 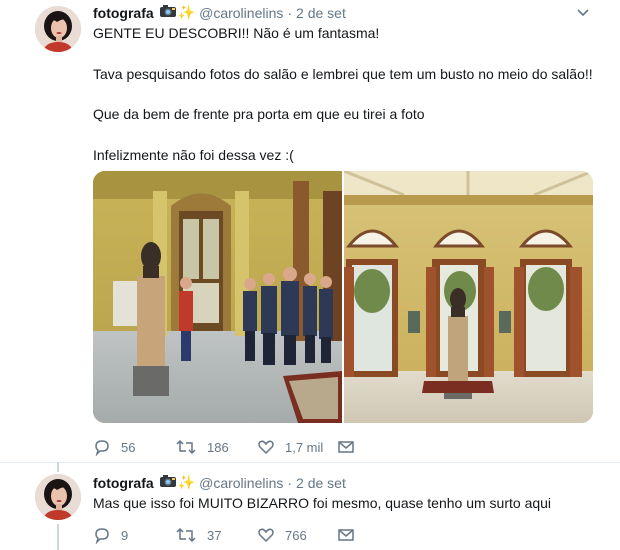 I want to click on thread-line-top, so click(x=58, y=467).